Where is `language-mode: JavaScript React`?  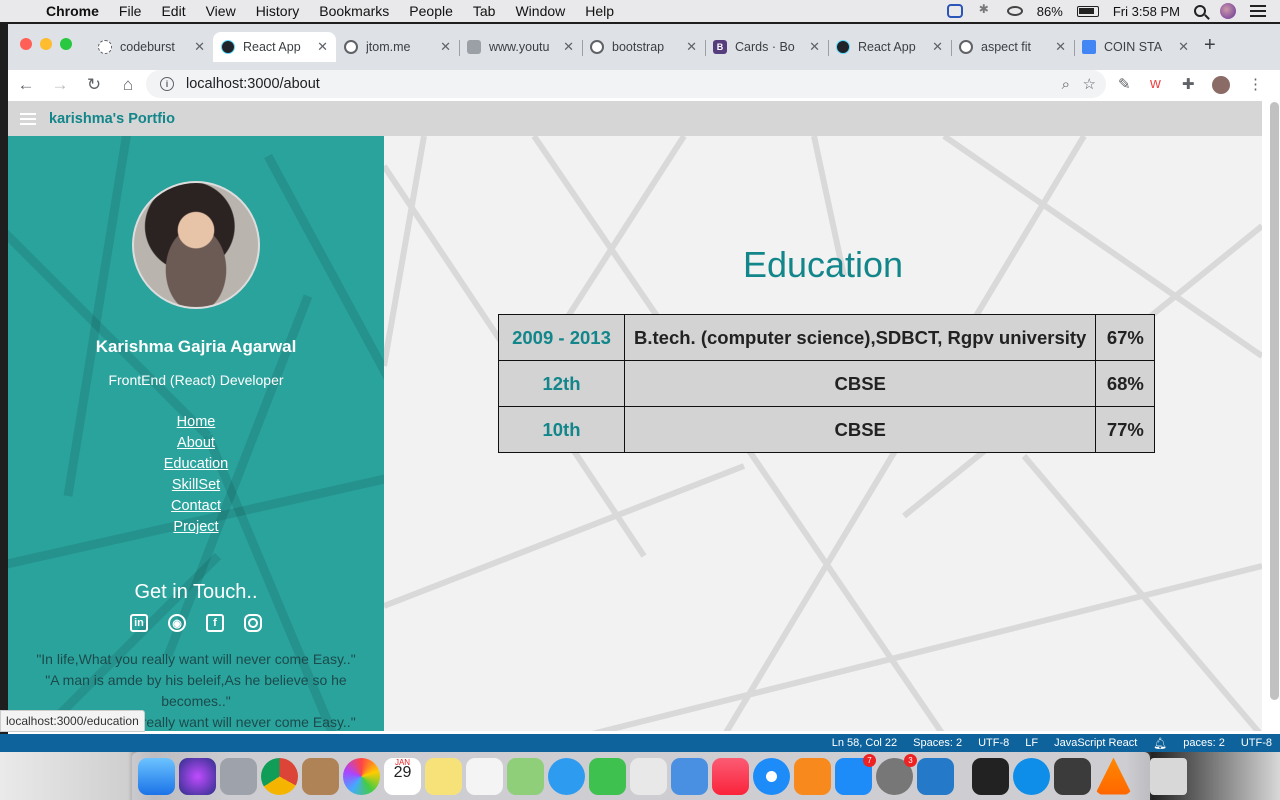 language-mode: JavaScript React is located at coordinates (1095, 743).